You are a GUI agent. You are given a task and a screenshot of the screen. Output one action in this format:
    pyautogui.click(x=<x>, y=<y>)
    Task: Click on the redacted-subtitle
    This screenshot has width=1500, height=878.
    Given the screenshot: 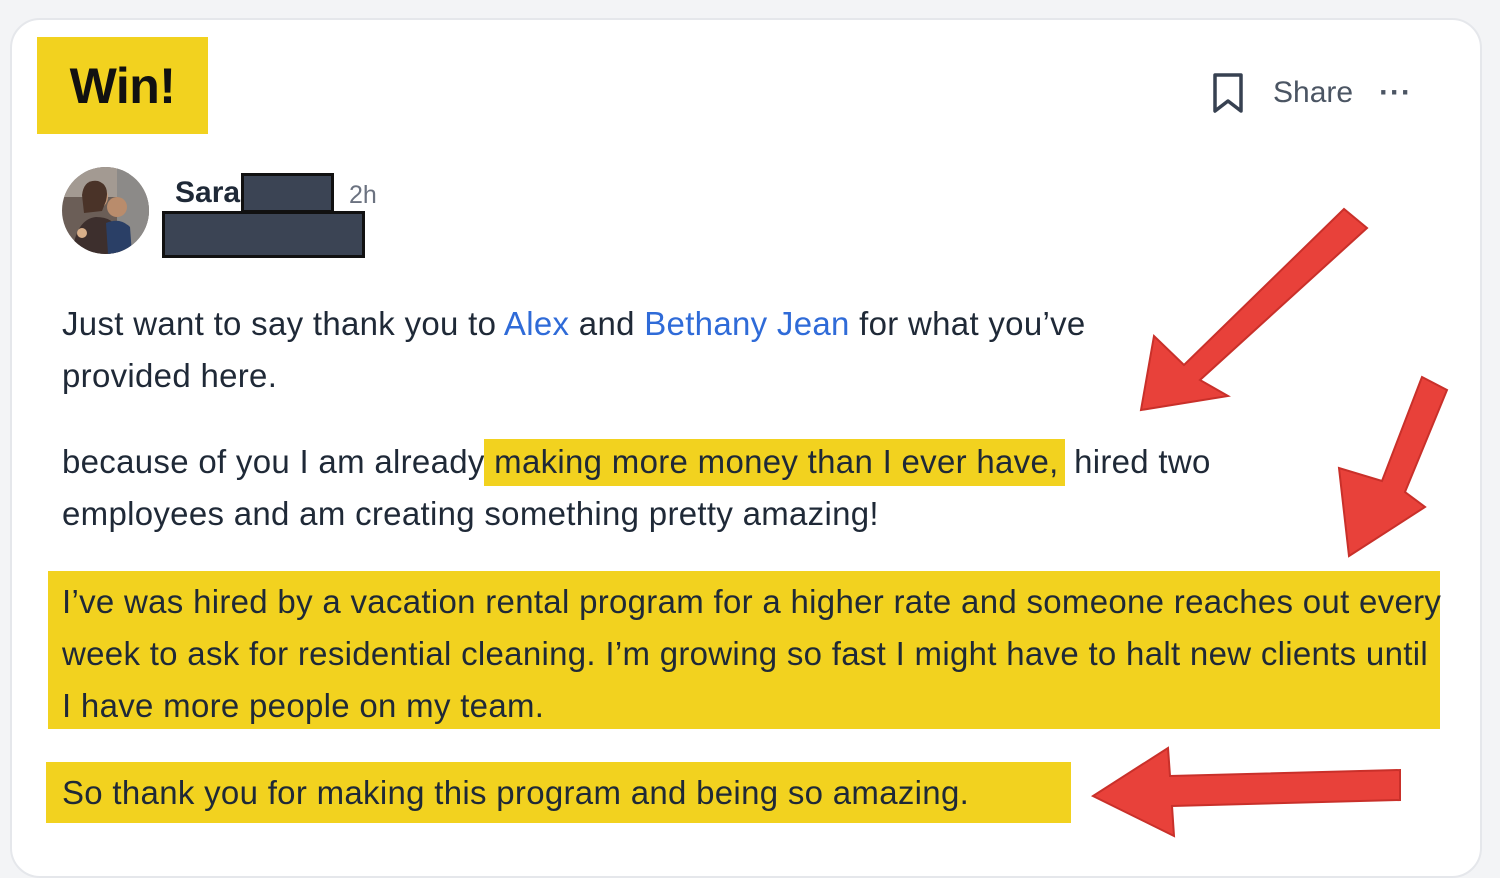 What is the action you would take?
    pyautogui.click(x=263, y=234)
    